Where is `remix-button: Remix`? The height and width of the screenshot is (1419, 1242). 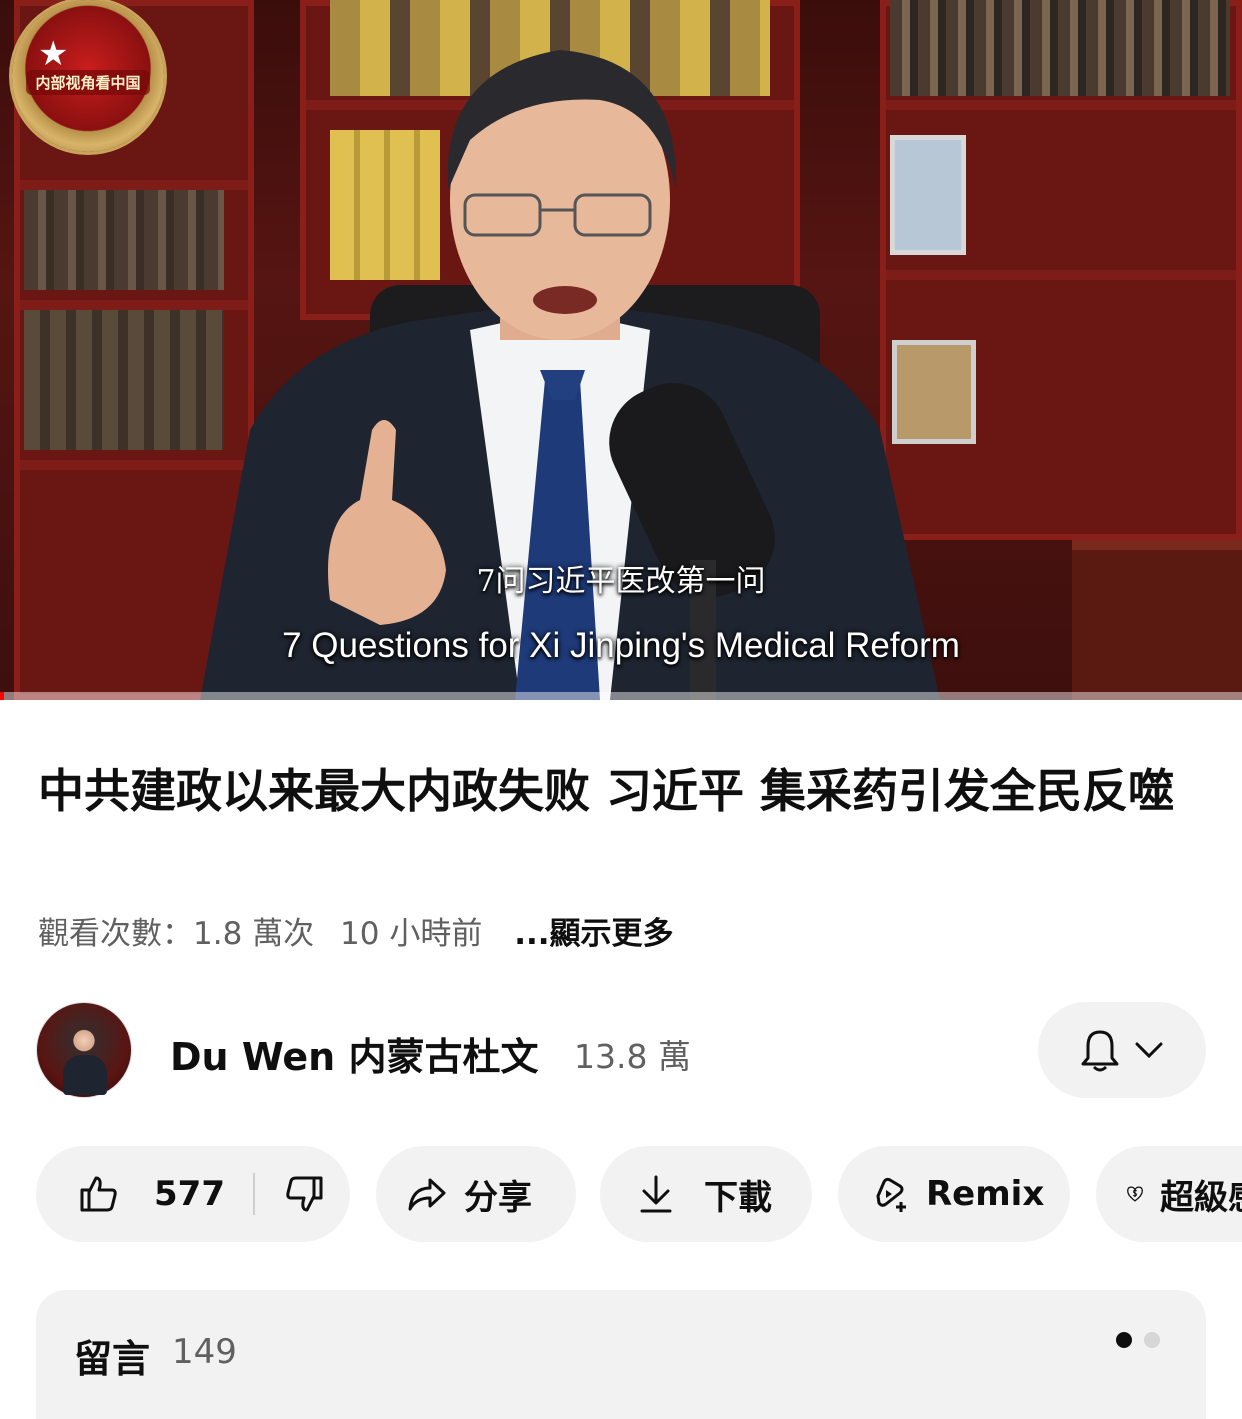 remix-button: Remix is located at coordinates (954, 1194).